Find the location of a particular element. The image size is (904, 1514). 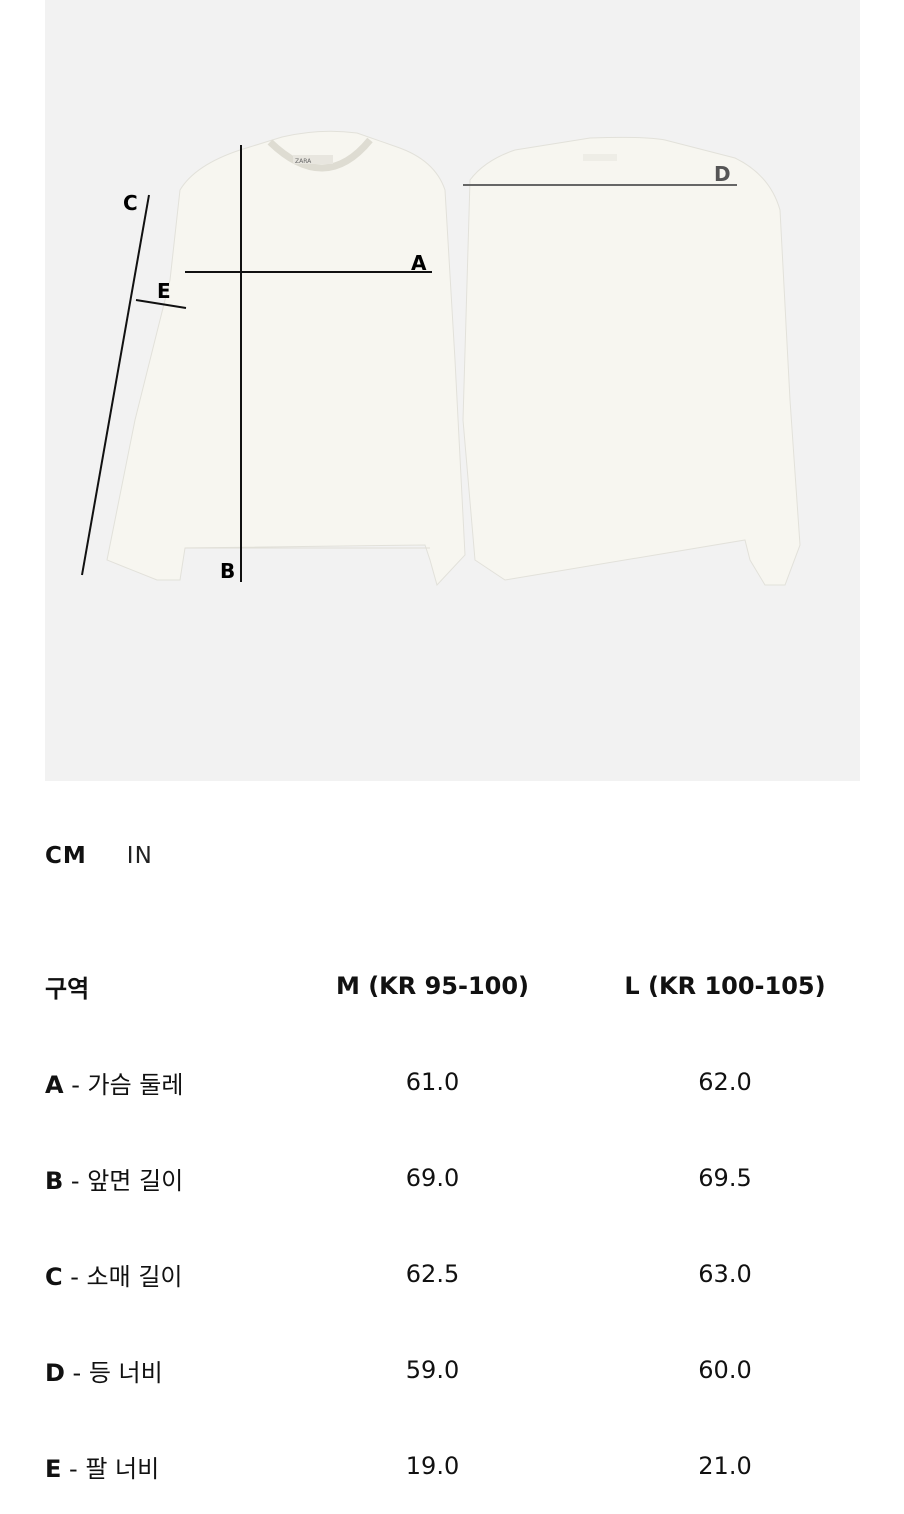

value-l: 62.0 is located at coordinates (725, 1082).